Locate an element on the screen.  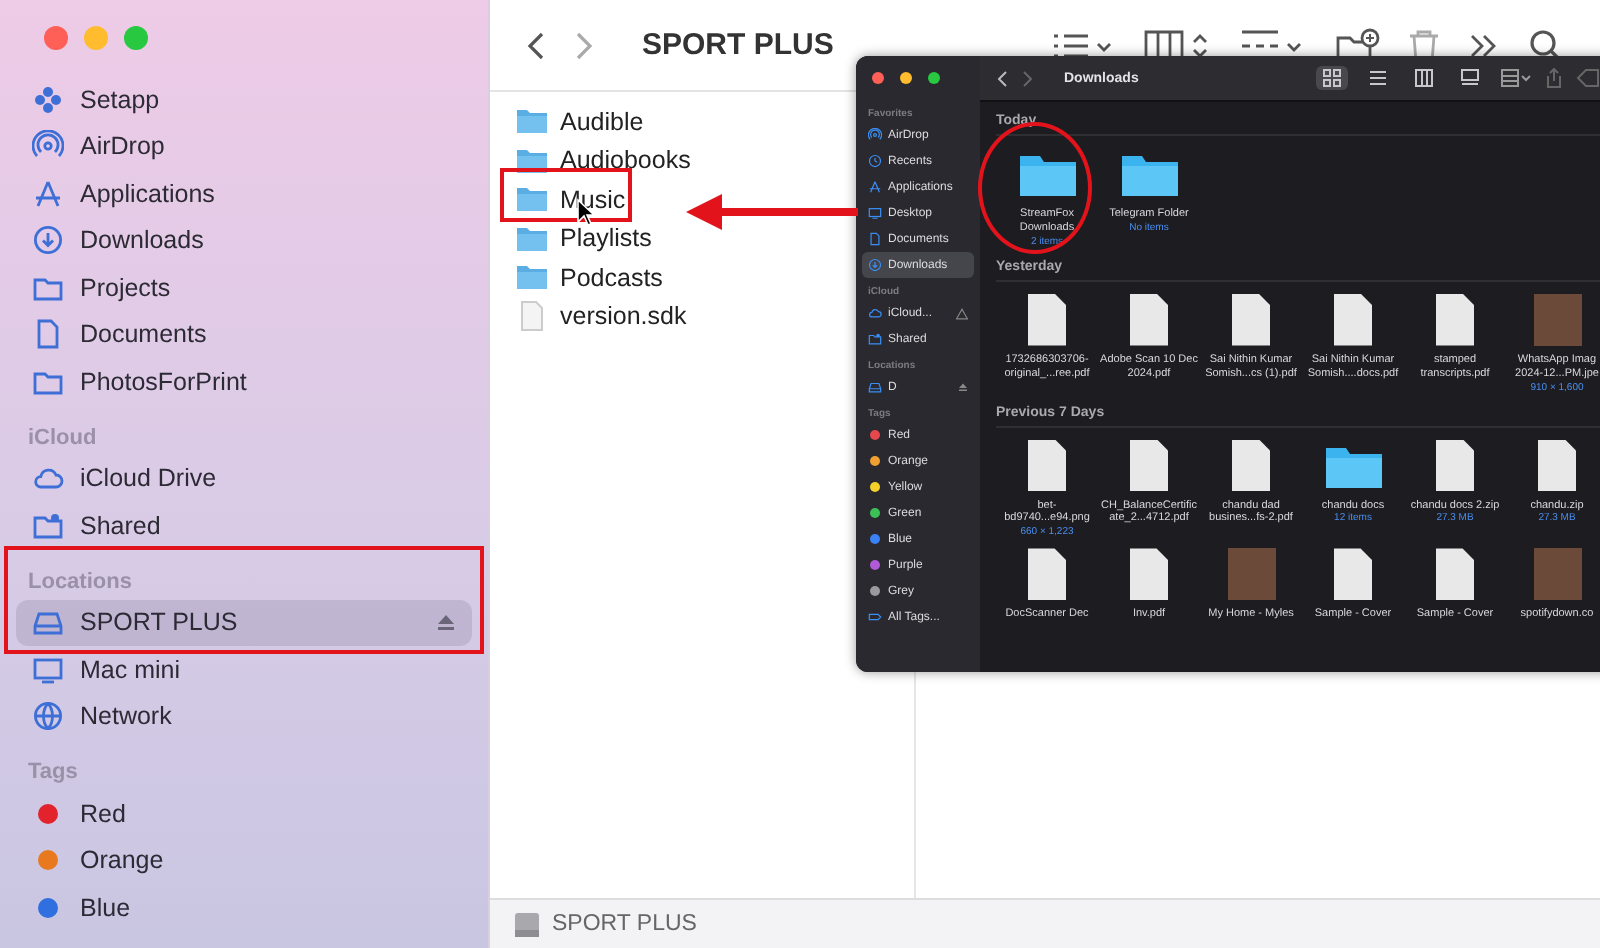
view-button is located at coordinates (1332, 78).